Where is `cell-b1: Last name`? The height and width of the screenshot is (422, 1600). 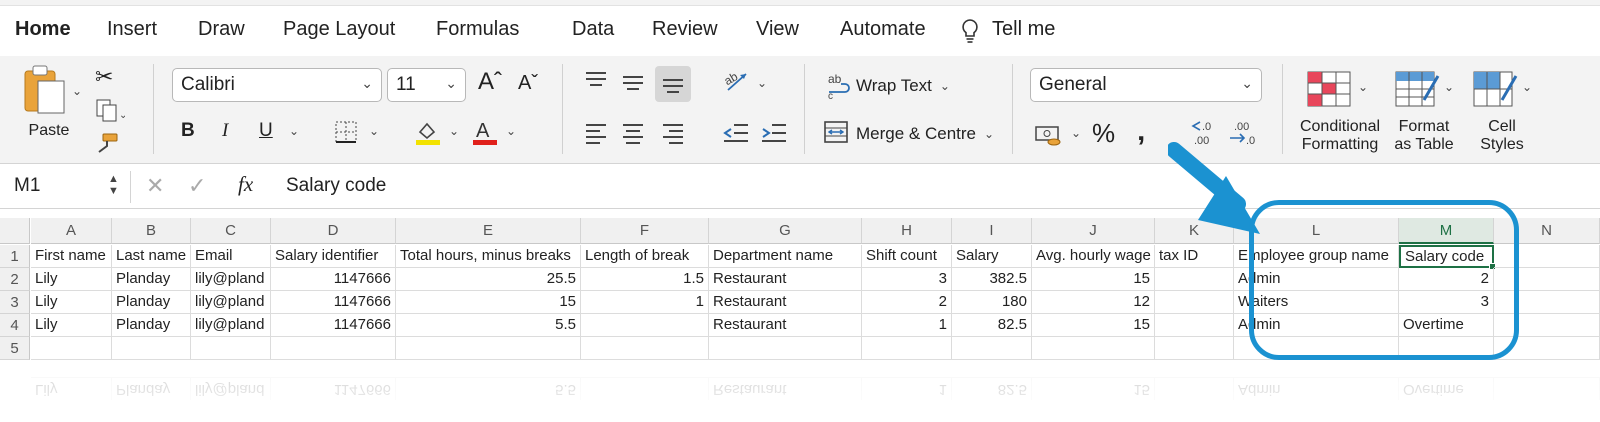 cell-b1: Last name is located at coordinates (151, 256).